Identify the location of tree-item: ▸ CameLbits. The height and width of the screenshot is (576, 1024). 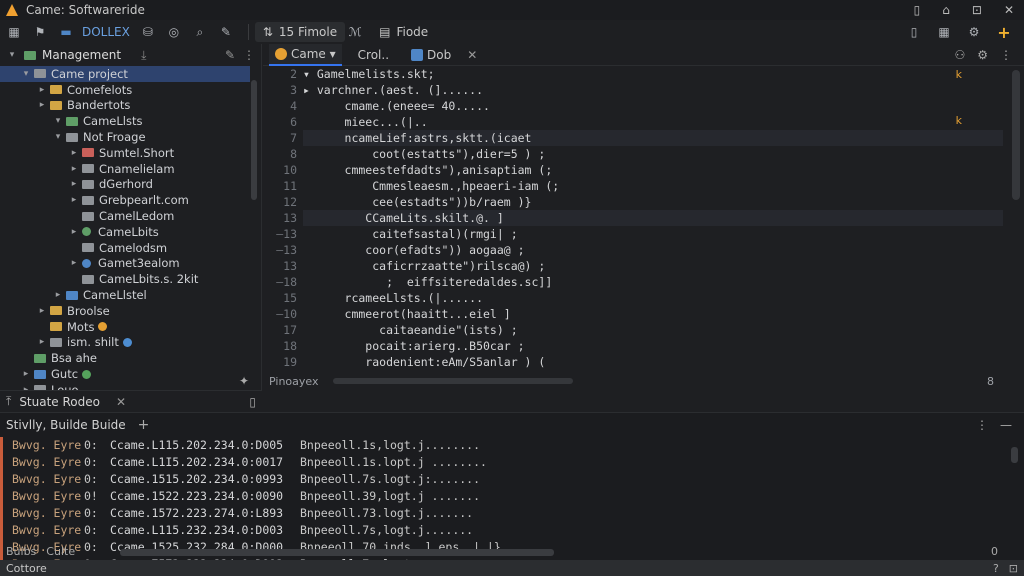
(125, 232).